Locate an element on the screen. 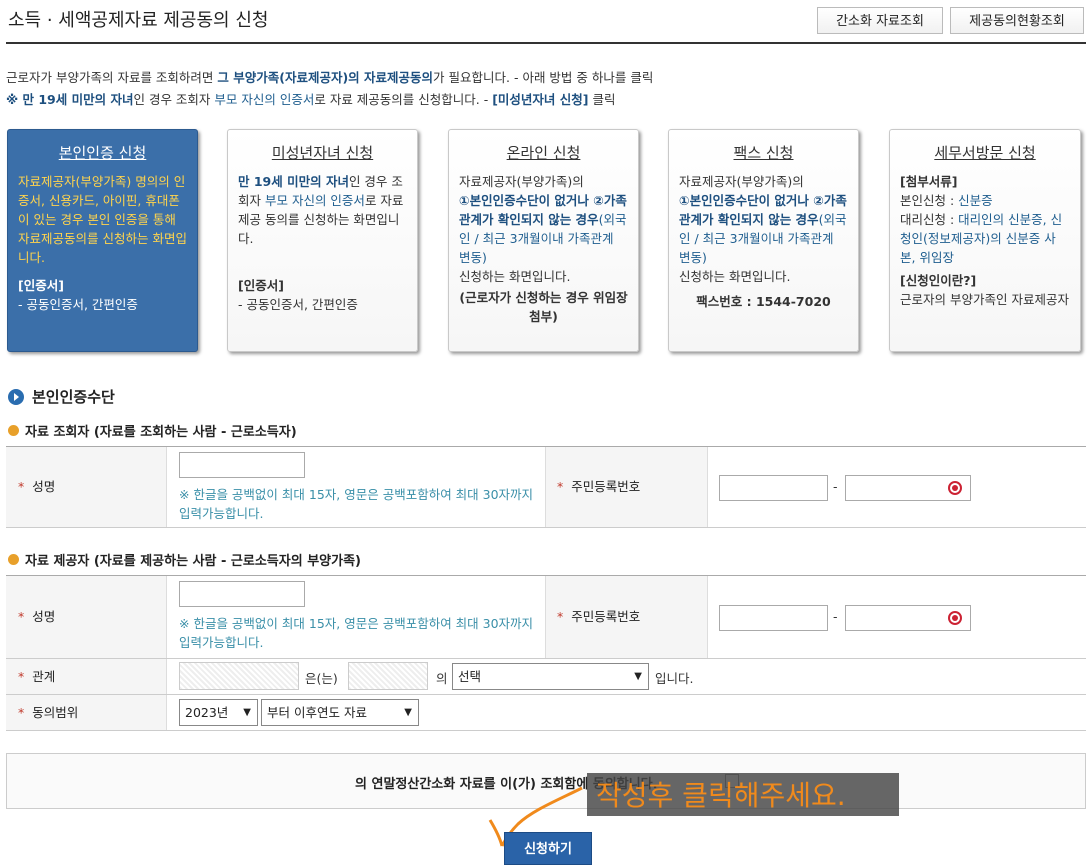 The width and height of the screenshot is (1088, 866). relation-end-text: 입니다. is located at coordinates (674, 678).